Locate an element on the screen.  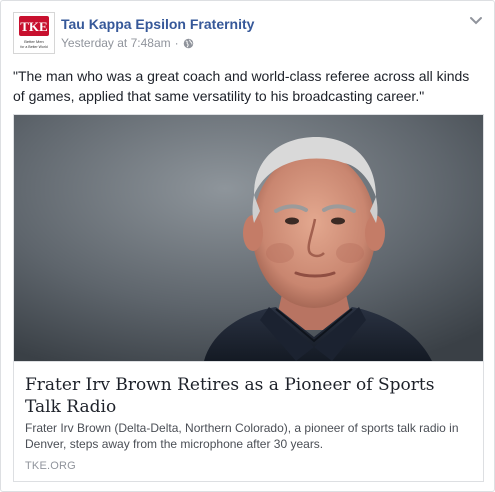
logo-letters: TKE is located at coordinates (33, 26).